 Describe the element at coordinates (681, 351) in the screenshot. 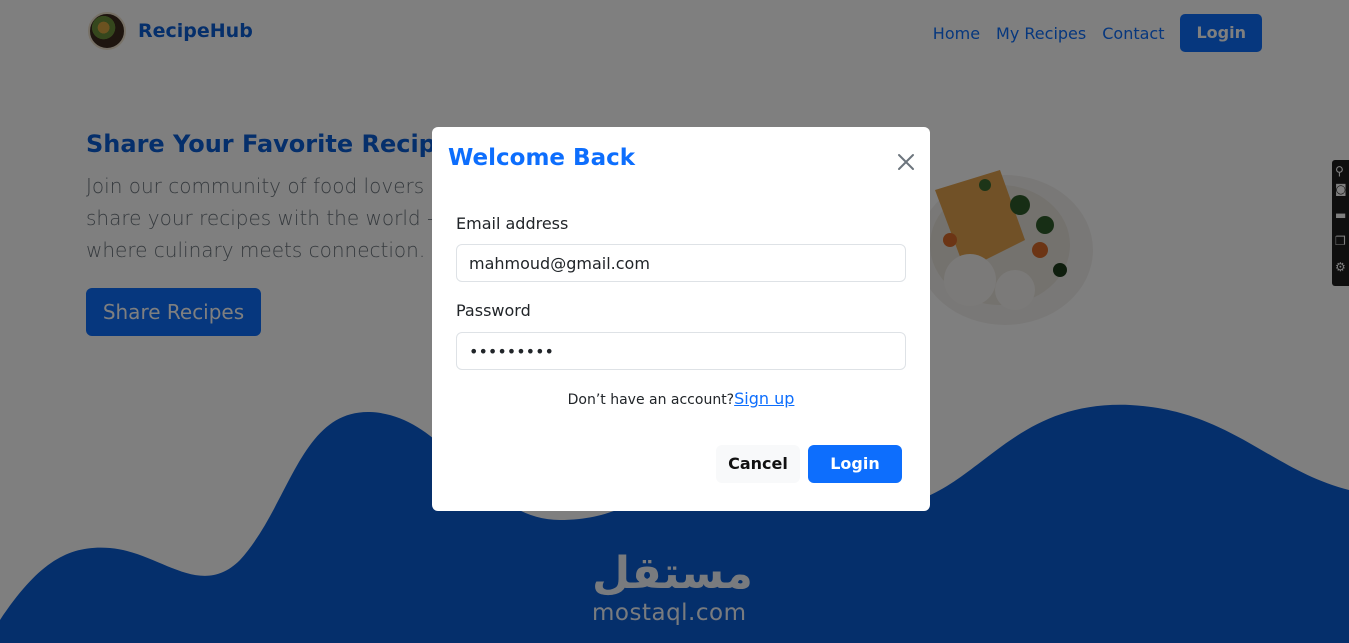

I see `password-field` at that location.